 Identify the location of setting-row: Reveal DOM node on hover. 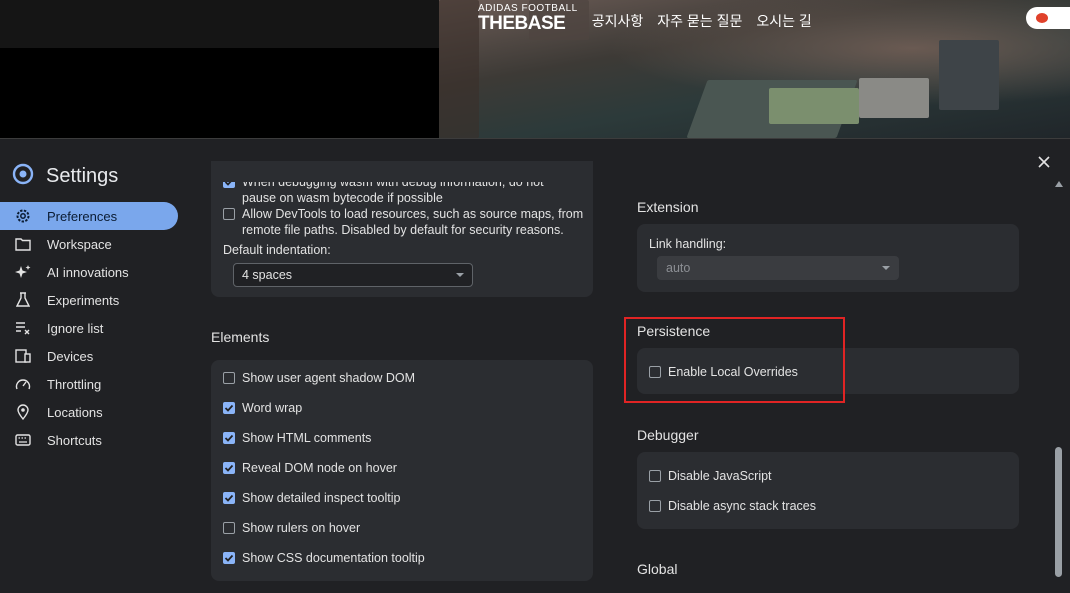
(310, 468).